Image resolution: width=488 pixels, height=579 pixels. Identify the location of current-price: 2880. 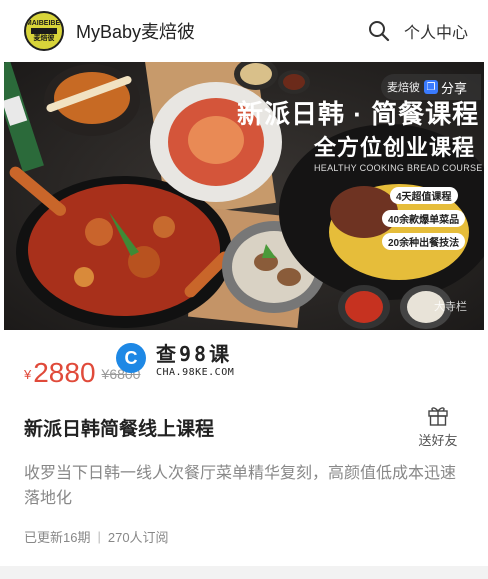
(64, 372).